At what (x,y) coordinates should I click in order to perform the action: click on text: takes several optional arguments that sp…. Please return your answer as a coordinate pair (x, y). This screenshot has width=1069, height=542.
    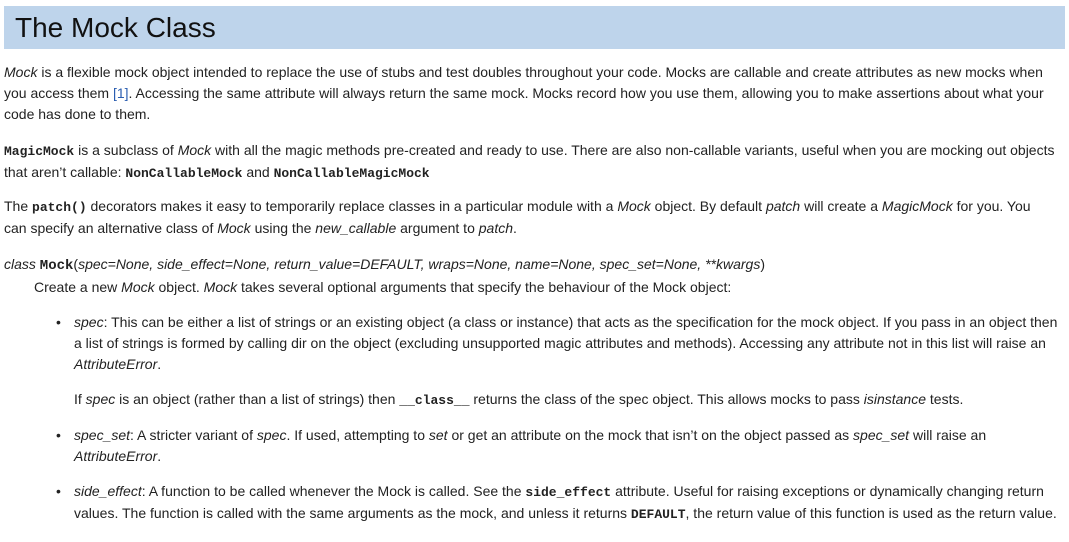
    Looking at the image, I should click on (484, 287).